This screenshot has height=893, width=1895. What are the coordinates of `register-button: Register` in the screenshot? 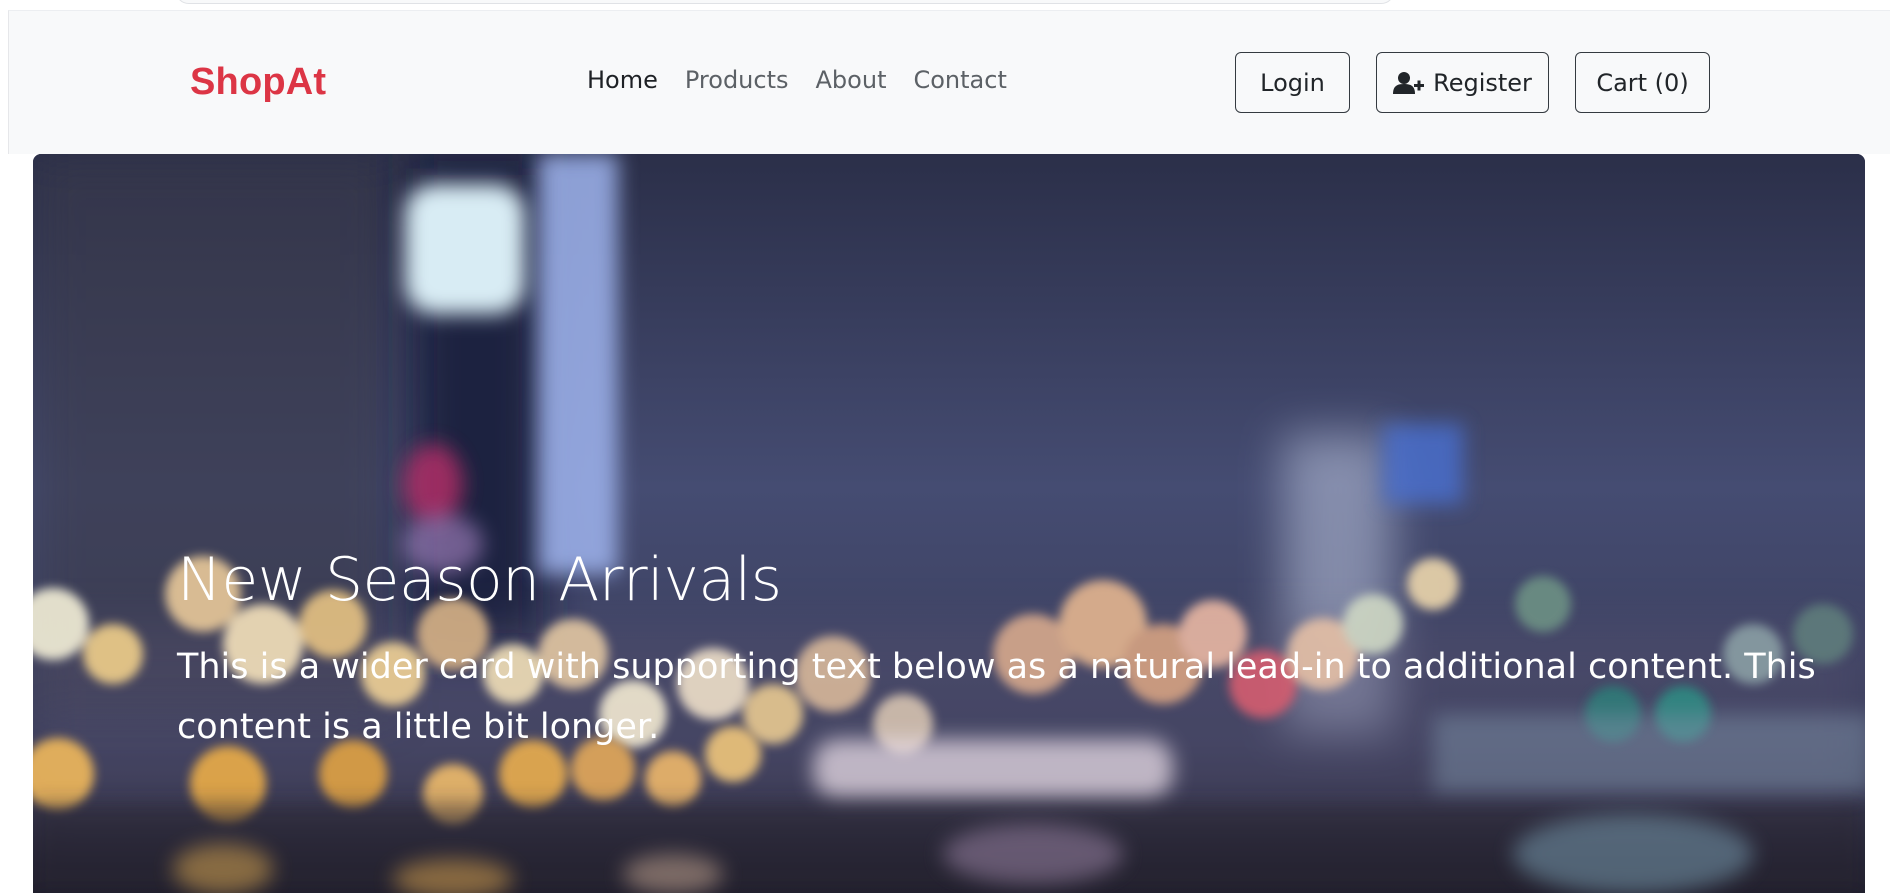 It's located at (1462, 82).